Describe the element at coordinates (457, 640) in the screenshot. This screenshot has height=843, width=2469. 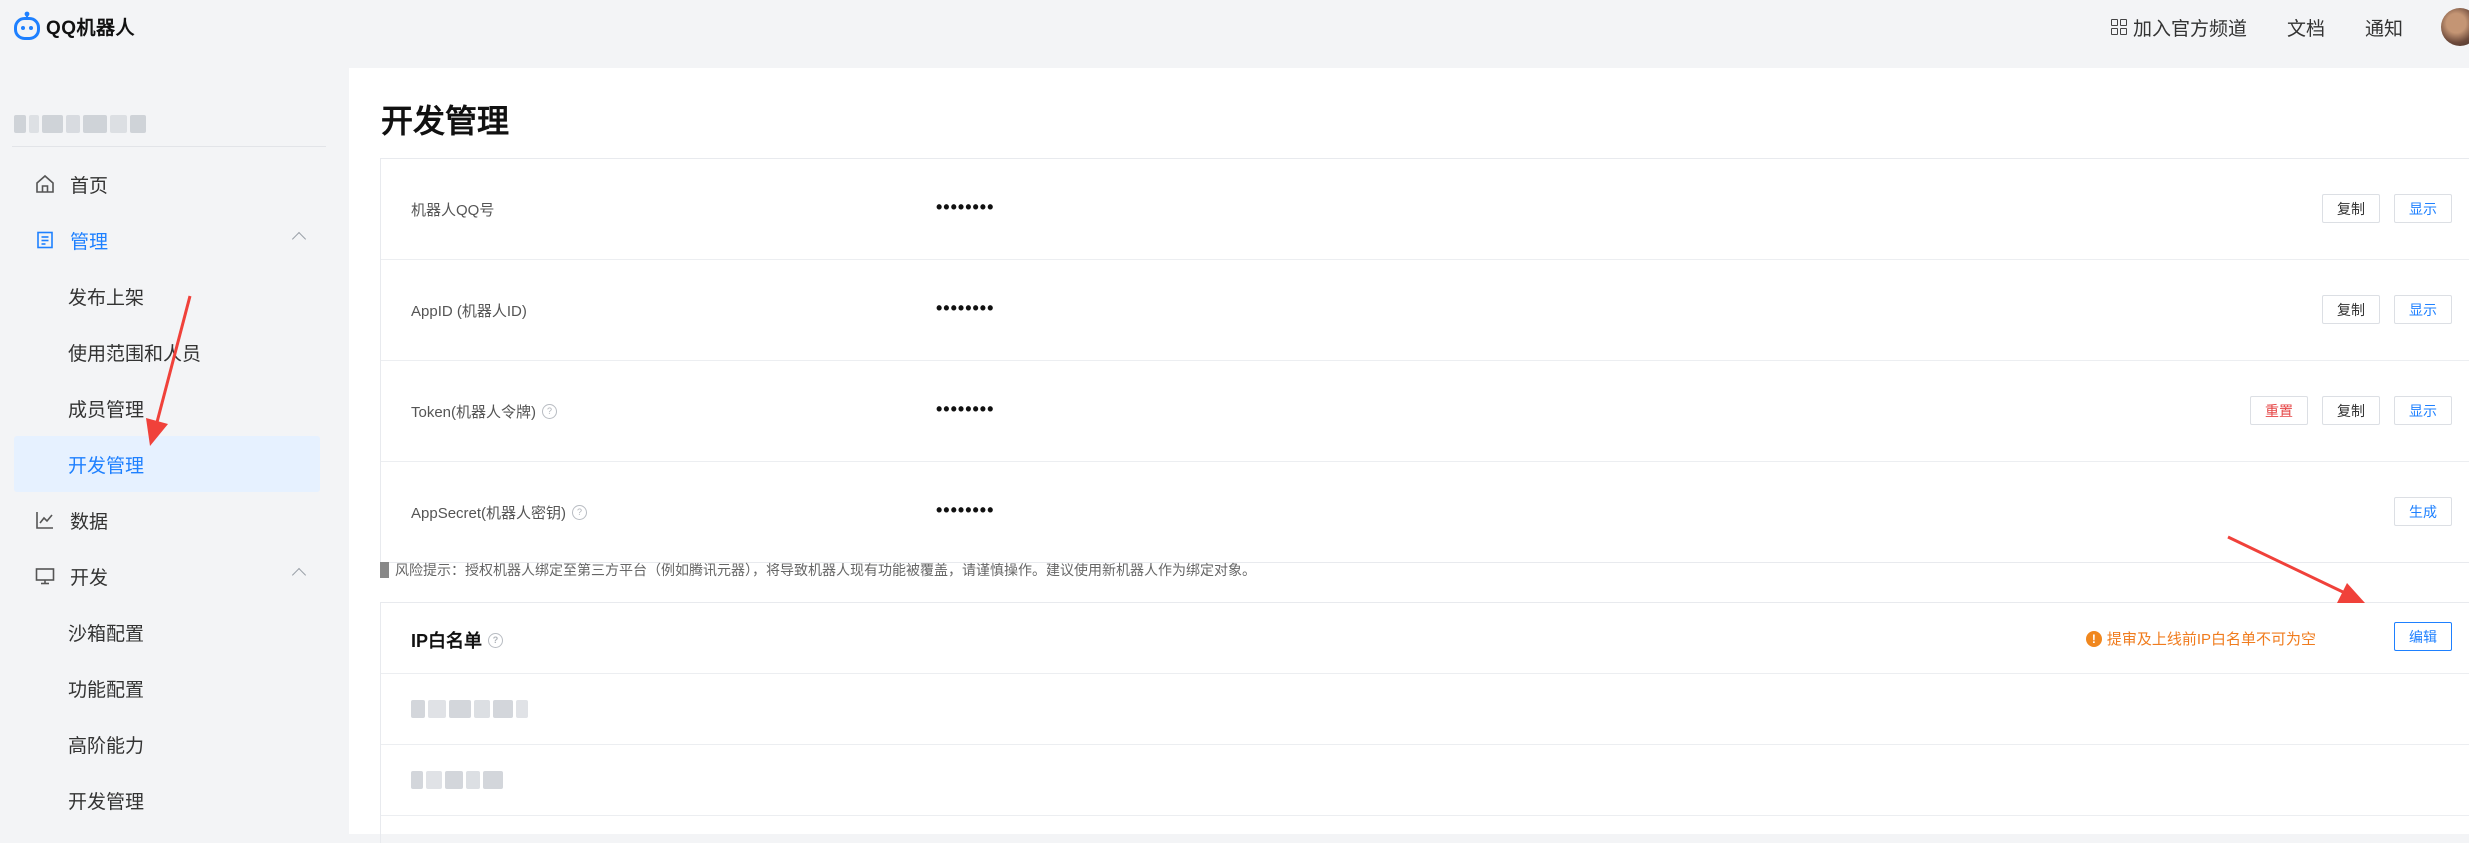
I see `ip-whitelist-title: IP白名单?` at that location.